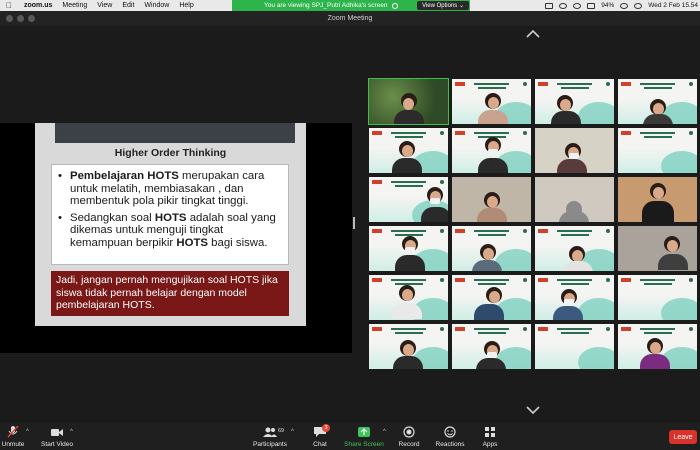 The height and width of the screenshot is (450, 700). What do you see at coordinates (563, 5) in the screenshot?
I see `creative-cloud-icon` at bounding box center [563, 5].